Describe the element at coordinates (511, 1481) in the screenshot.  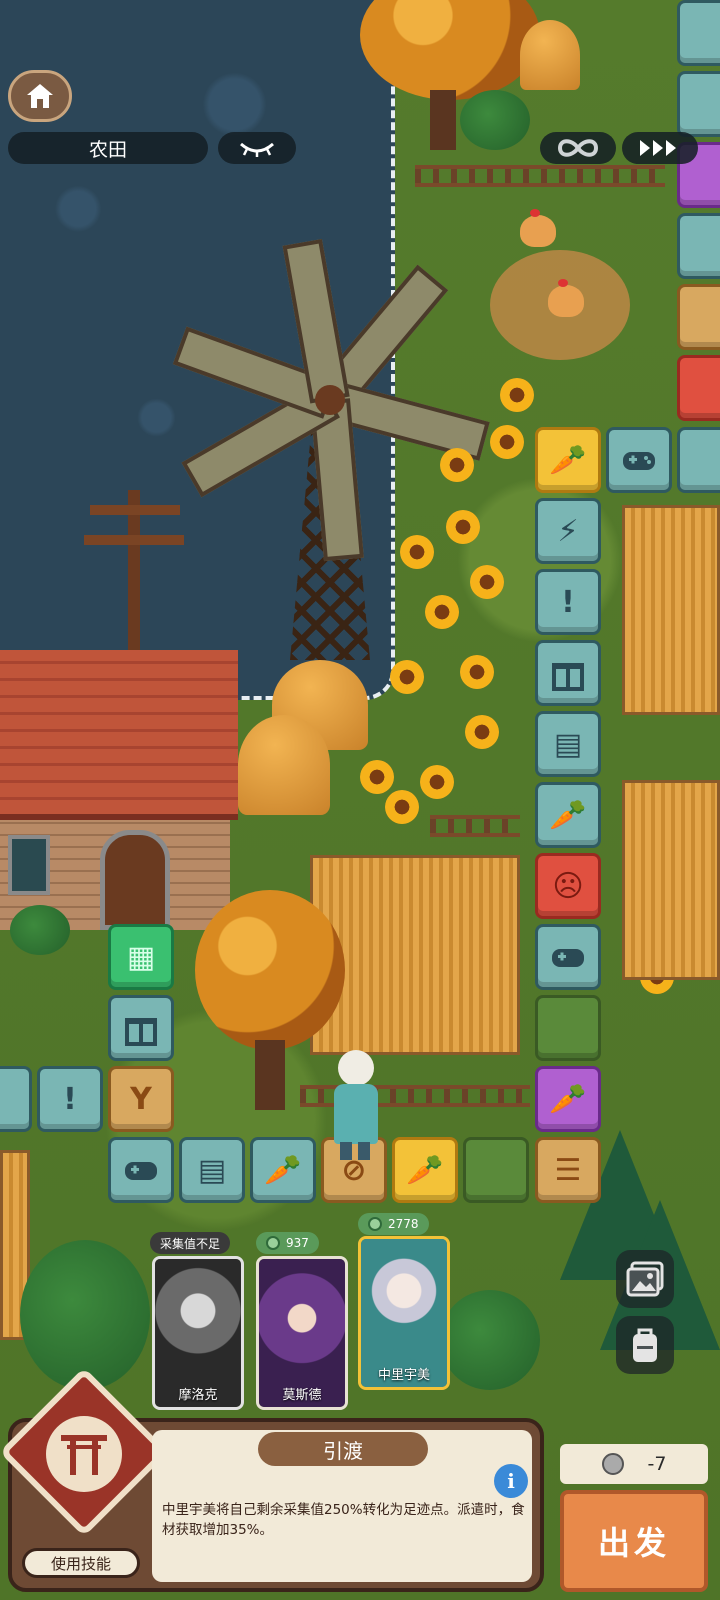
I see `info-icon: i` at that location.